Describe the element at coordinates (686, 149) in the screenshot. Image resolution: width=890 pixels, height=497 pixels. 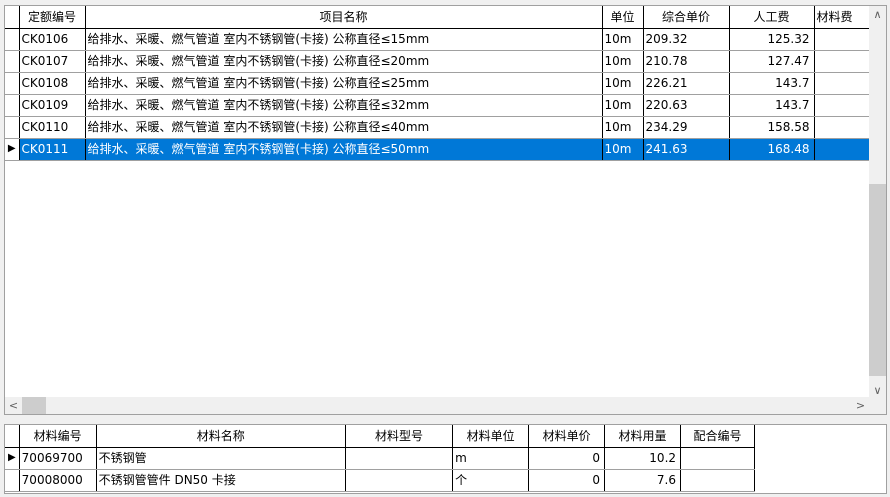
I see `cell-price: 241.63` at that location.